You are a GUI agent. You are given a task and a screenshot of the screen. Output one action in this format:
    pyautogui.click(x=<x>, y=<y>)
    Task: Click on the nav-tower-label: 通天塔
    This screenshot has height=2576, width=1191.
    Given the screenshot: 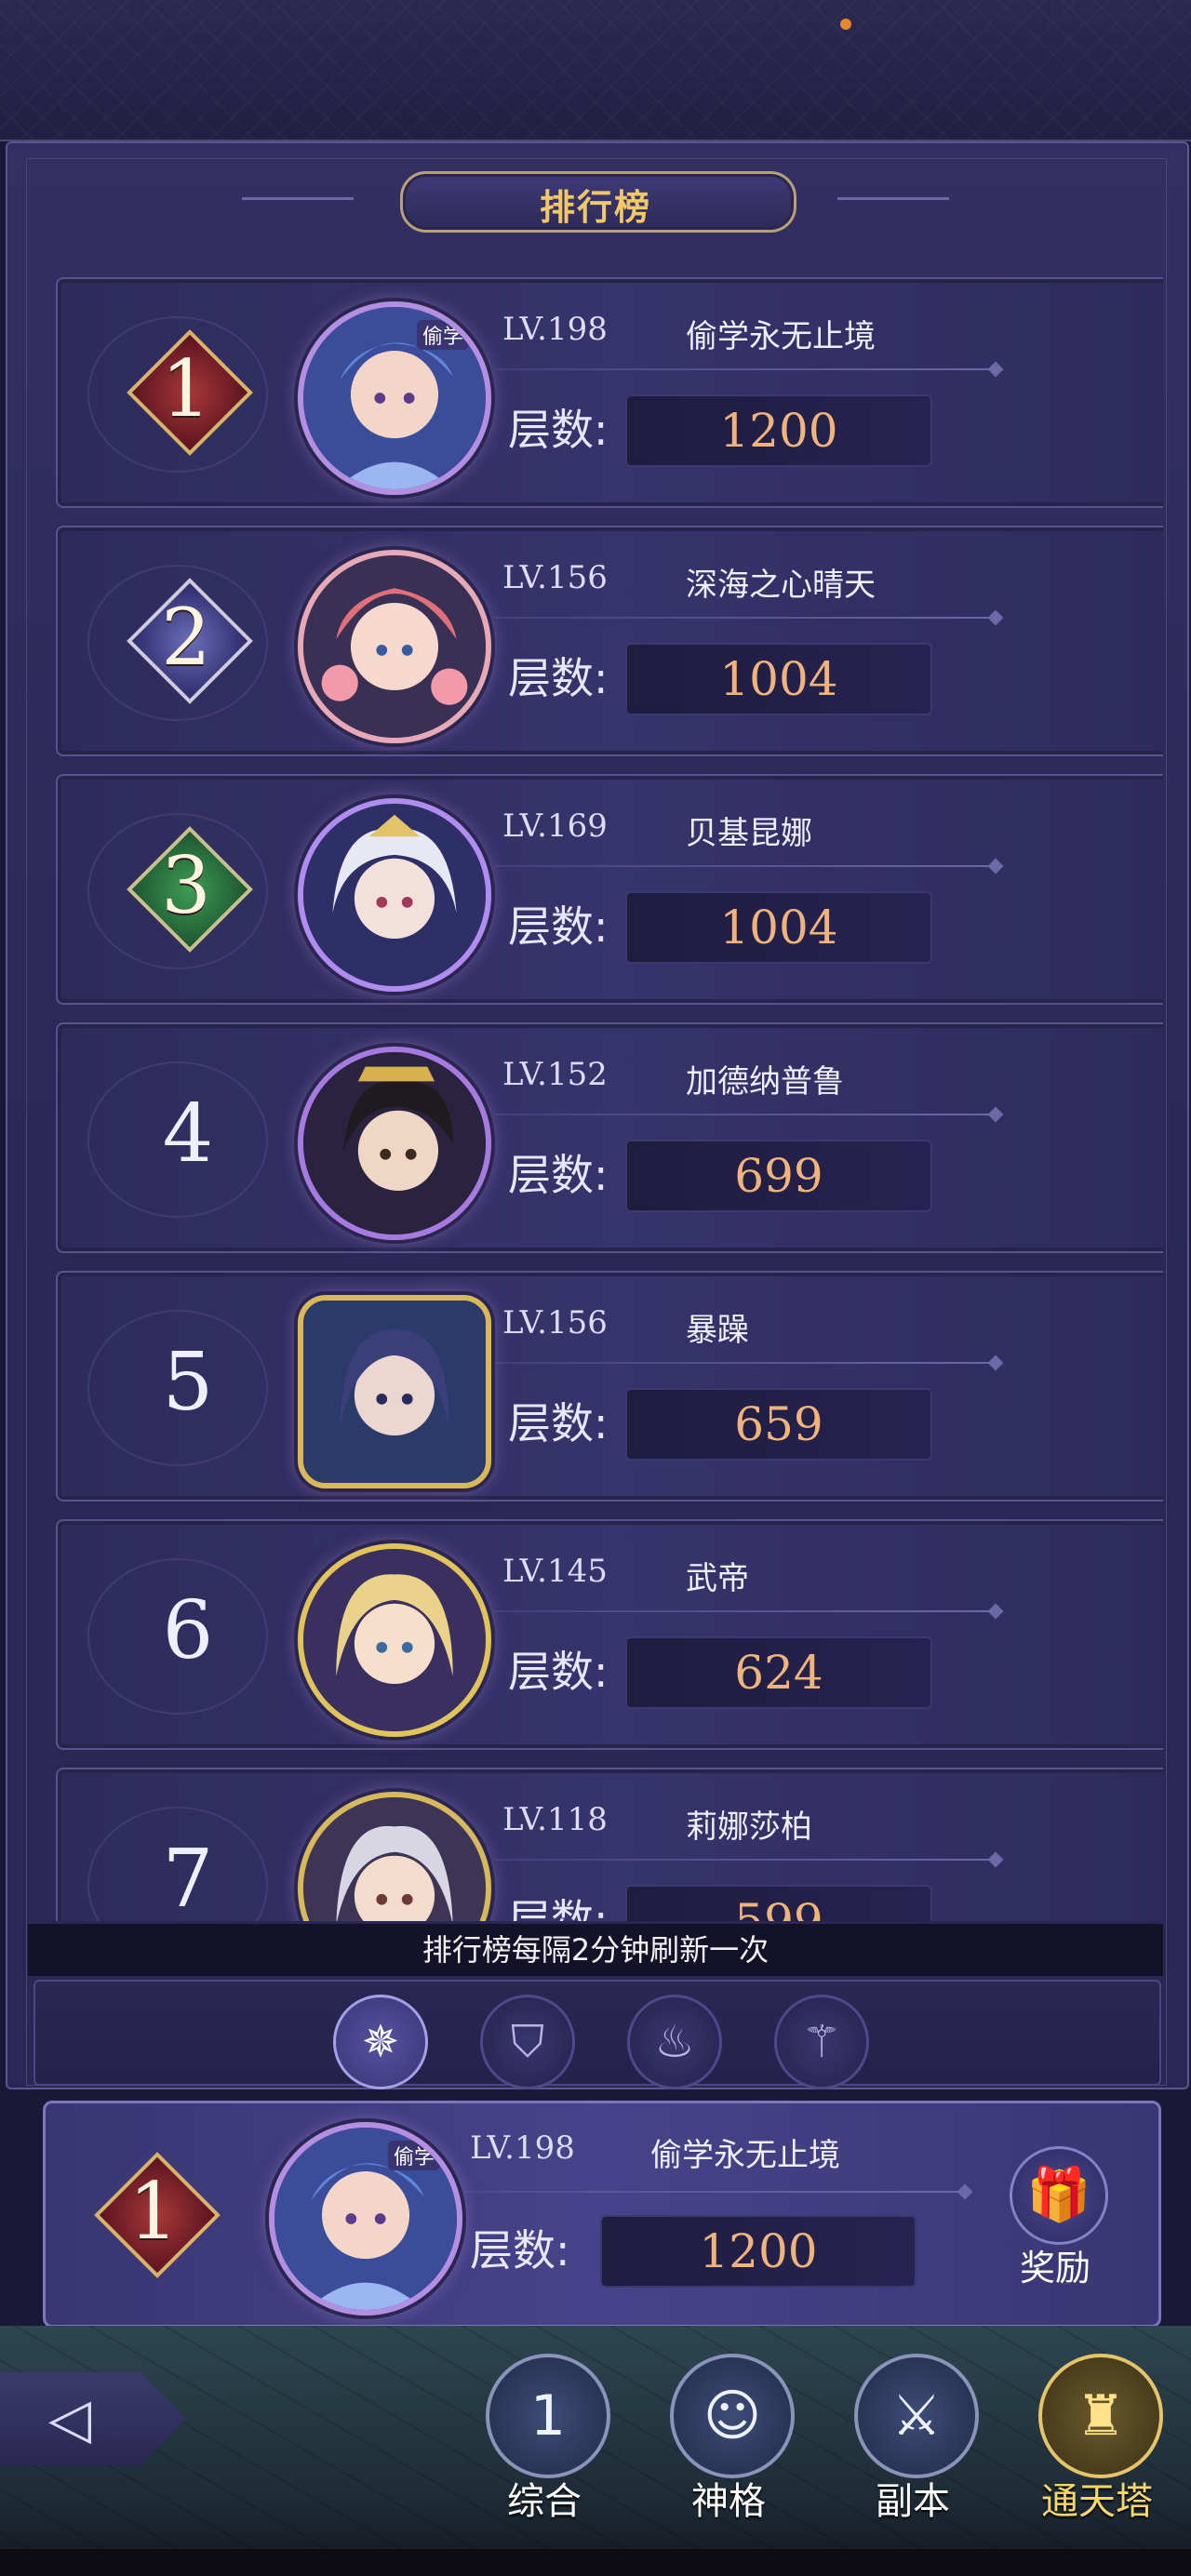 What is the action you would take?
    pyautogui.click(x=1097, y=2501)
    